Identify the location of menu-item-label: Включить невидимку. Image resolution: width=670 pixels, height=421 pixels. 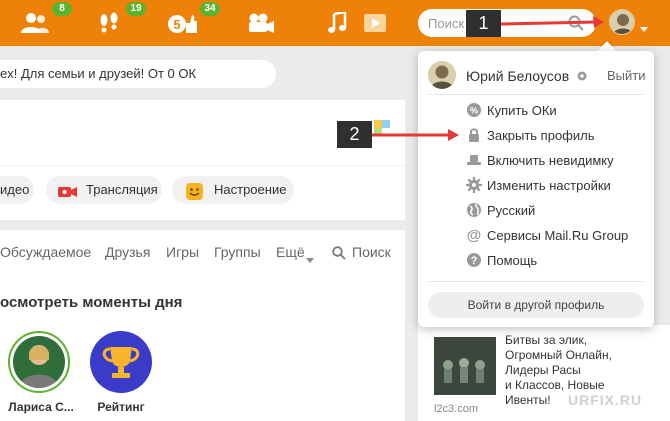
(550, 160).